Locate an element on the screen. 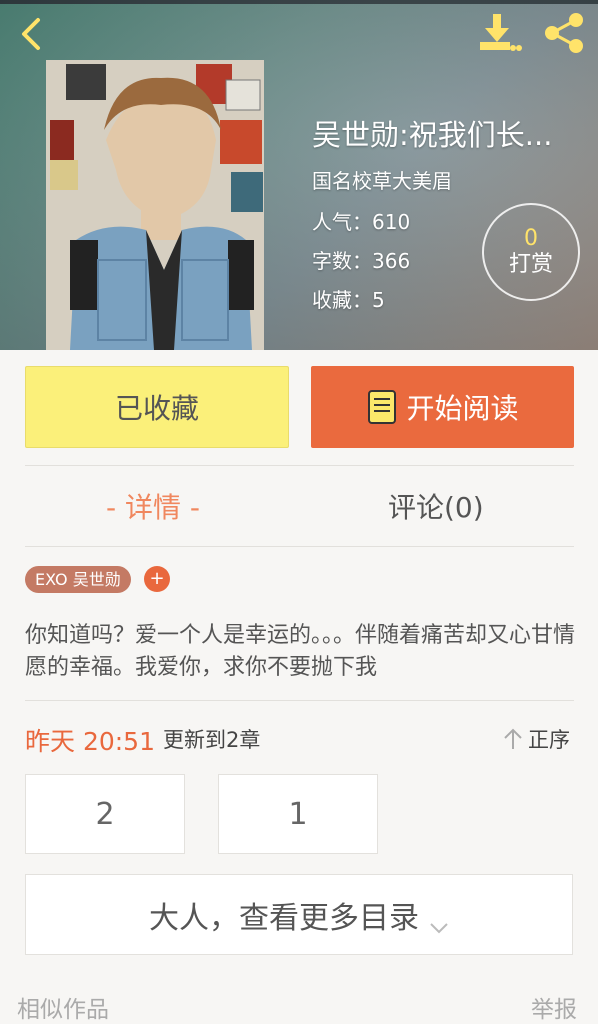  share-icon is located at coordinates (565, 33).